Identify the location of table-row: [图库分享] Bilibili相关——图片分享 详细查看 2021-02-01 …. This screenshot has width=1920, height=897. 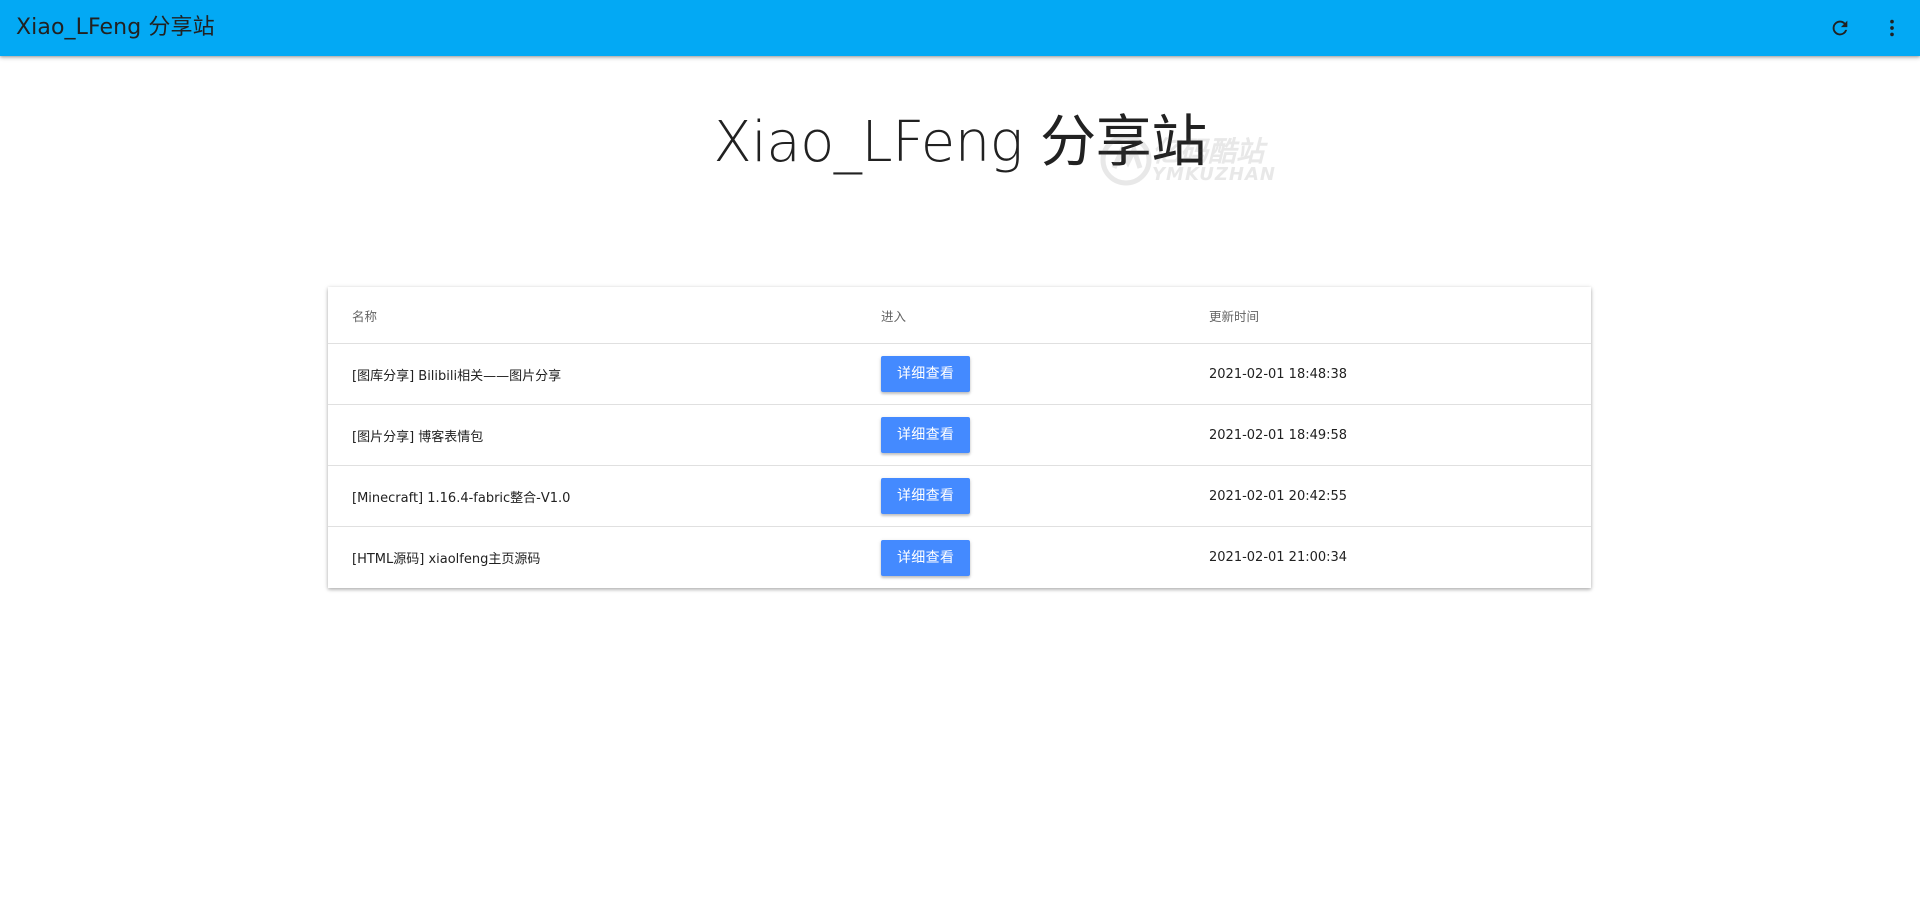
(959, 374).